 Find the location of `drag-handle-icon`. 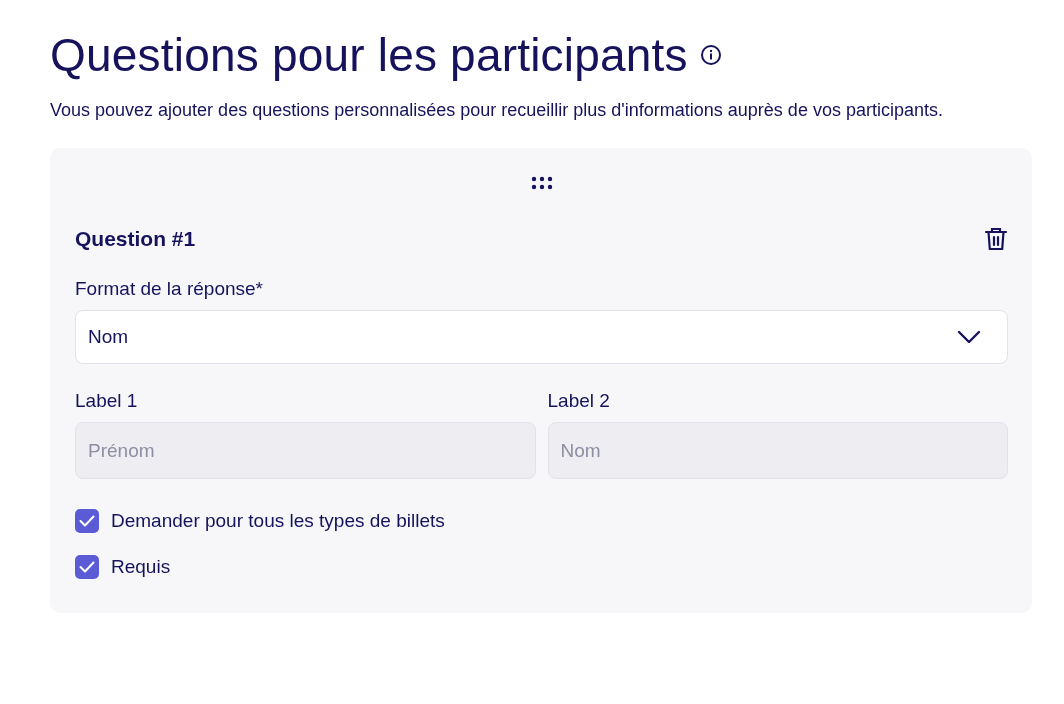

drag-handle-icon is located at coordinates (541, 183).